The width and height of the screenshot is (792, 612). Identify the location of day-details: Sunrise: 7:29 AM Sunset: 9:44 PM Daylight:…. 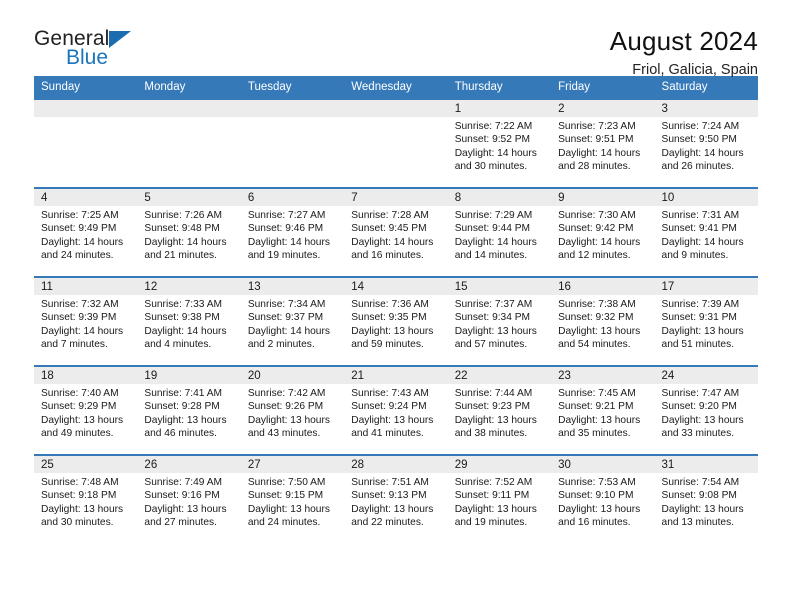
(499, 234).